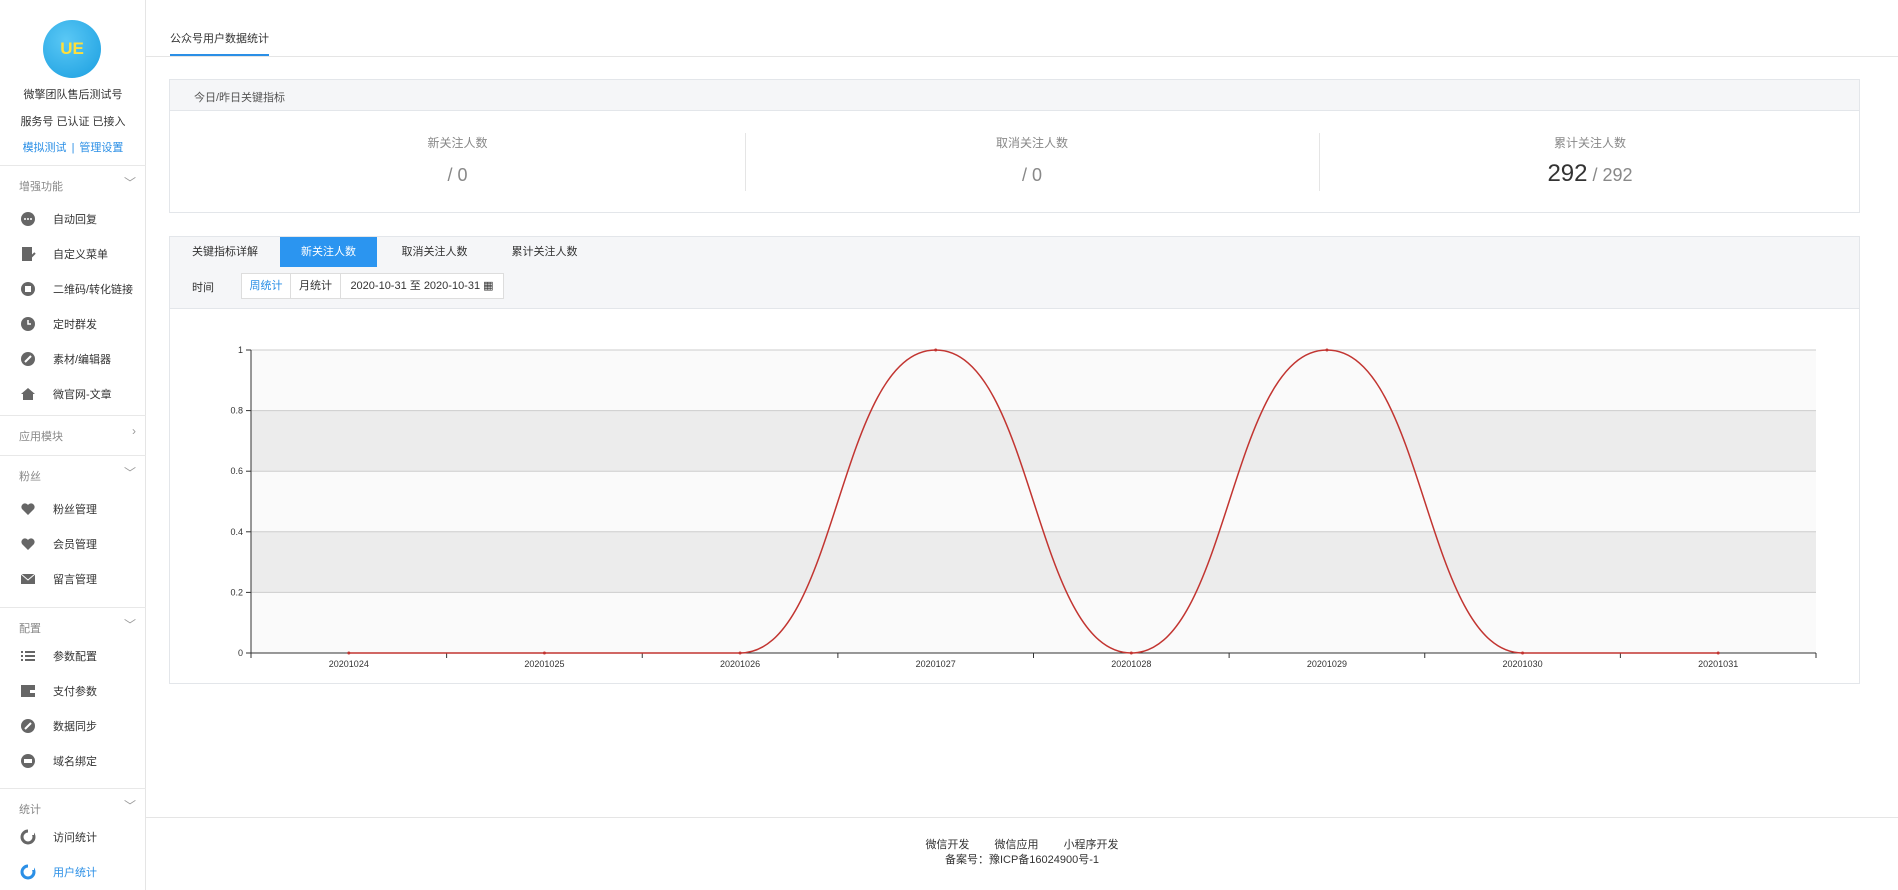  Describe the element at coordinates (28, 509) in the screenshot. I see `heart-user-icon` at that location.